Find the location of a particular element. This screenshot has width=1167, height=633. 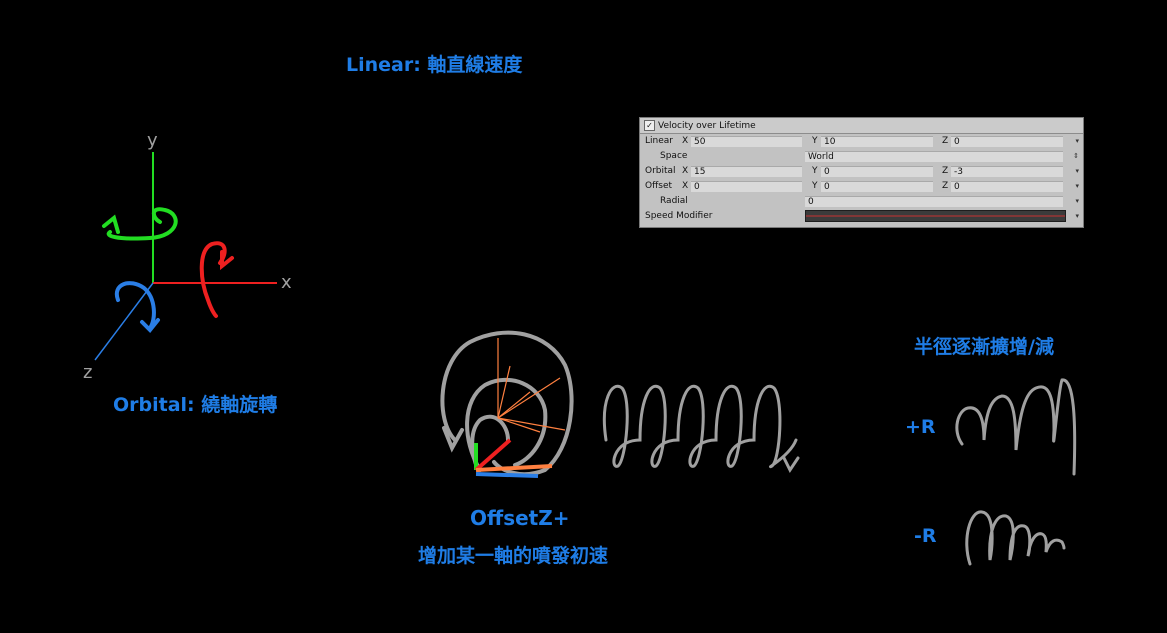

y-rotation-arrow is located at coordinates (142, 224).